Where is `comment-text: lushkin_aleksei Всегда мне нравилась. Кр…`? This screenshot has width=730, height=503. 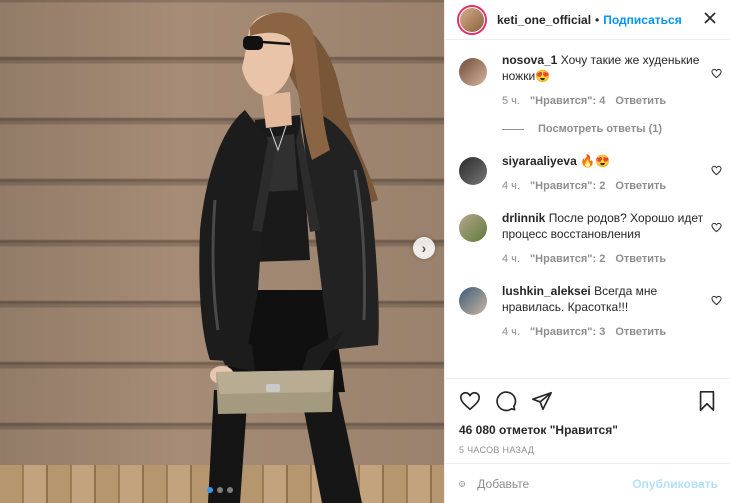
comment-text: lushkin_aleksei Всегда мне нравилась. Кр… is located at coordinates (607, 299).